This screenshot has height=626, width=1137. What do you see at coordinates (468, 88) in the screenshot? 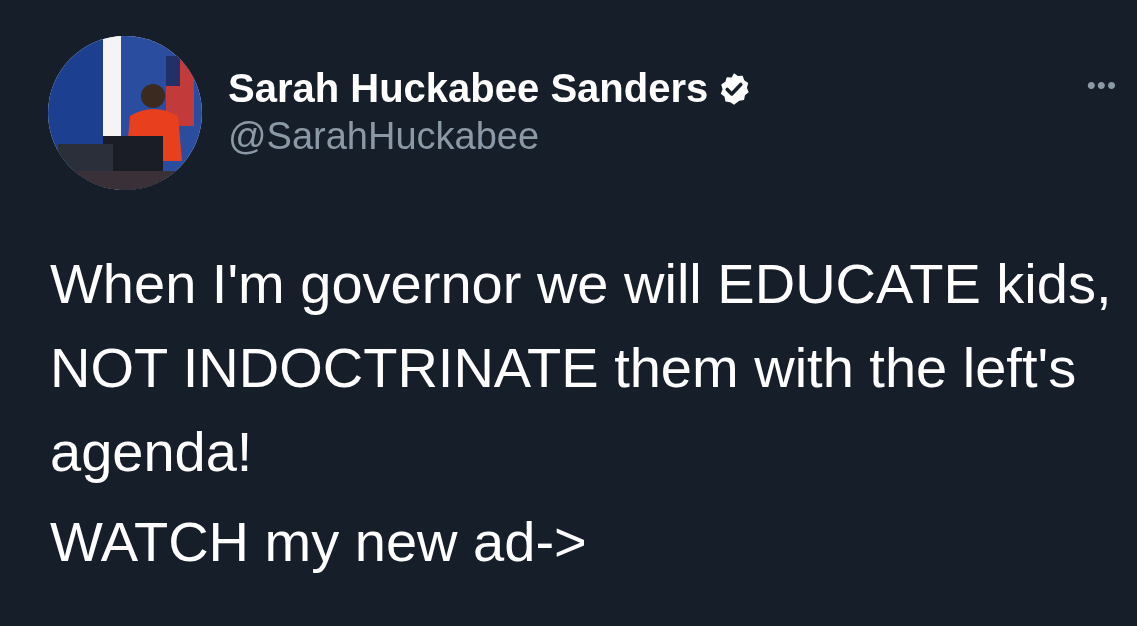
I see `author-name: Sarah Huckabee Sanders` at bounding box center [468, 88].